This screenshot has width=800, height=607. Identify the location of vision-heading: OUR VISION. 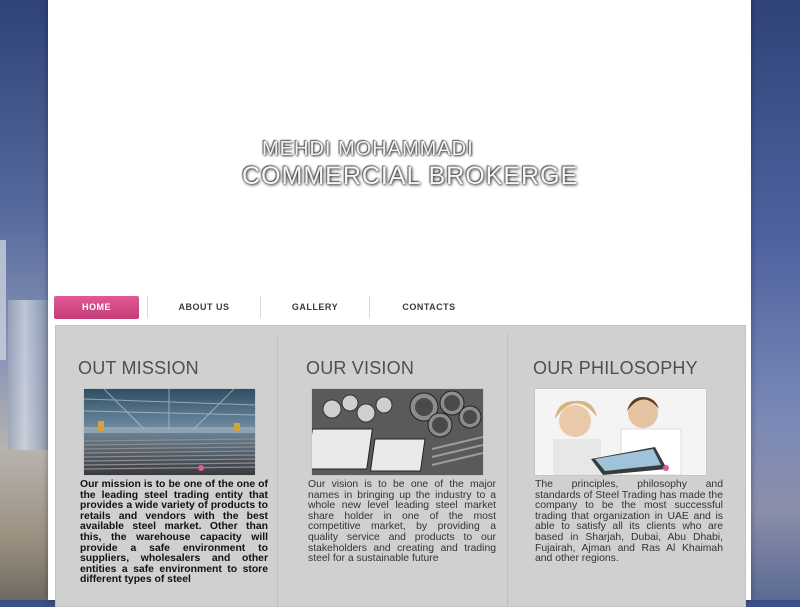
(360, 368).